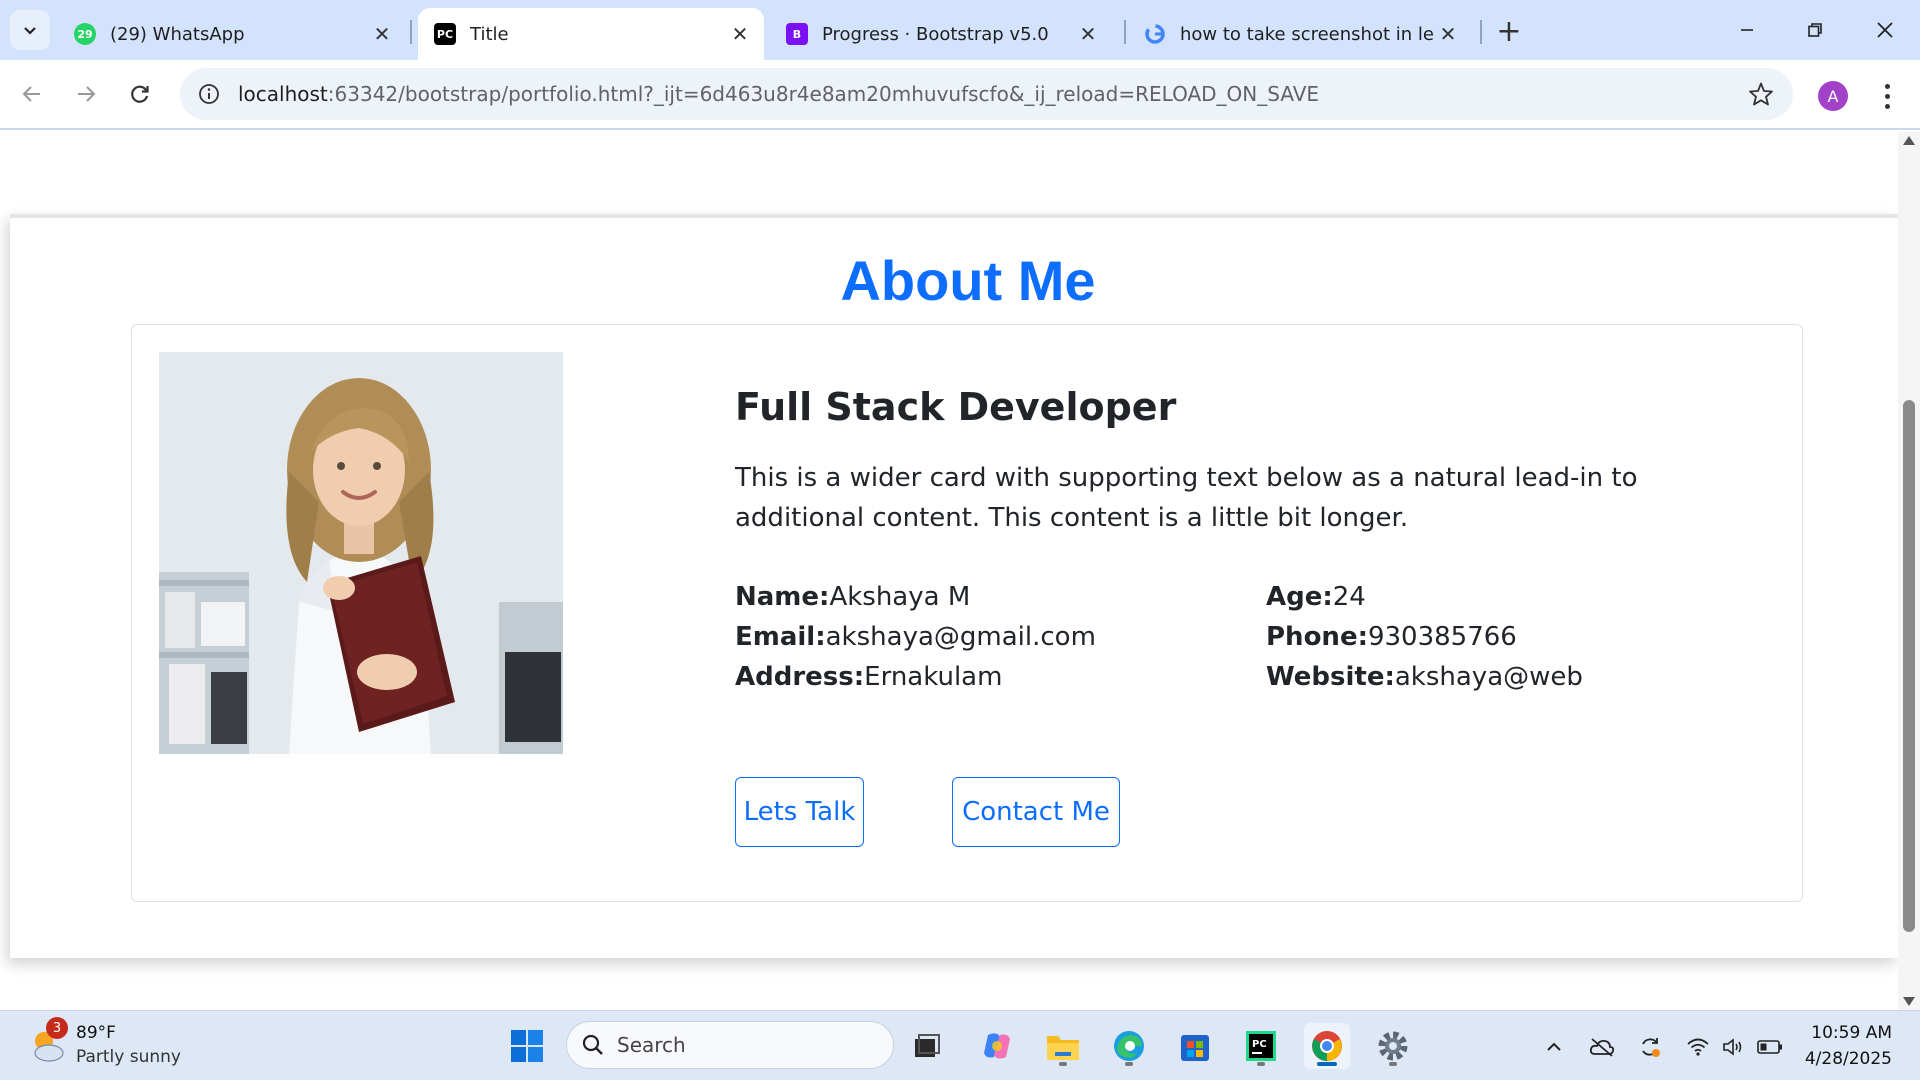 The width and height of the screenshot is (1920, 1080). I want to click on onedrive-icon, so click(1602, 1047).